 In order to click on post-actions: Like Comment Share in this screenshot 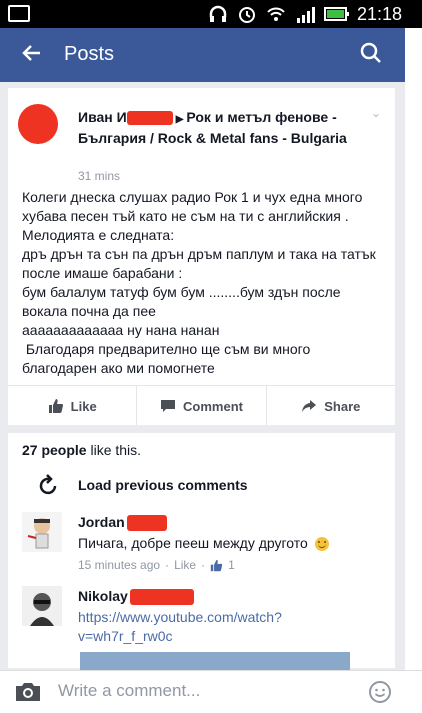, I will do `click(201, 405)`.